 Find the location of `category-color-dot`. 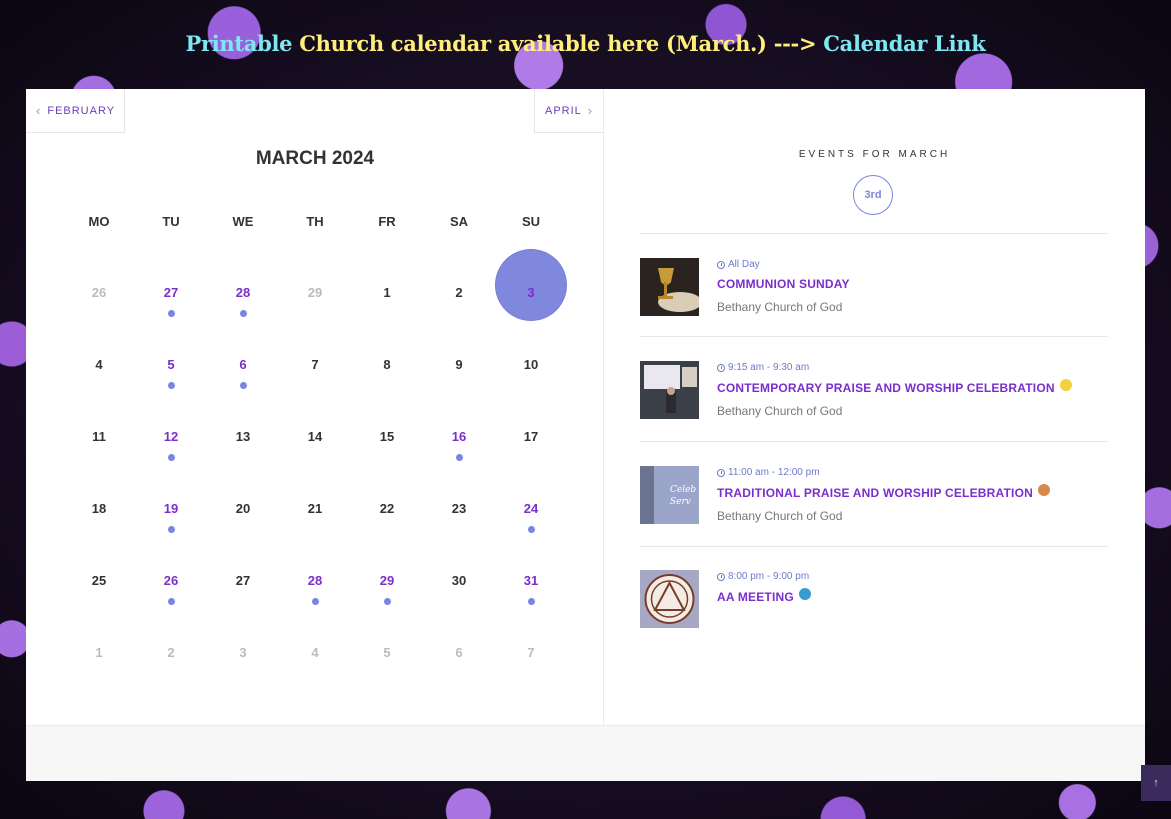

category-color-dot is located at coordinates (804, 594).